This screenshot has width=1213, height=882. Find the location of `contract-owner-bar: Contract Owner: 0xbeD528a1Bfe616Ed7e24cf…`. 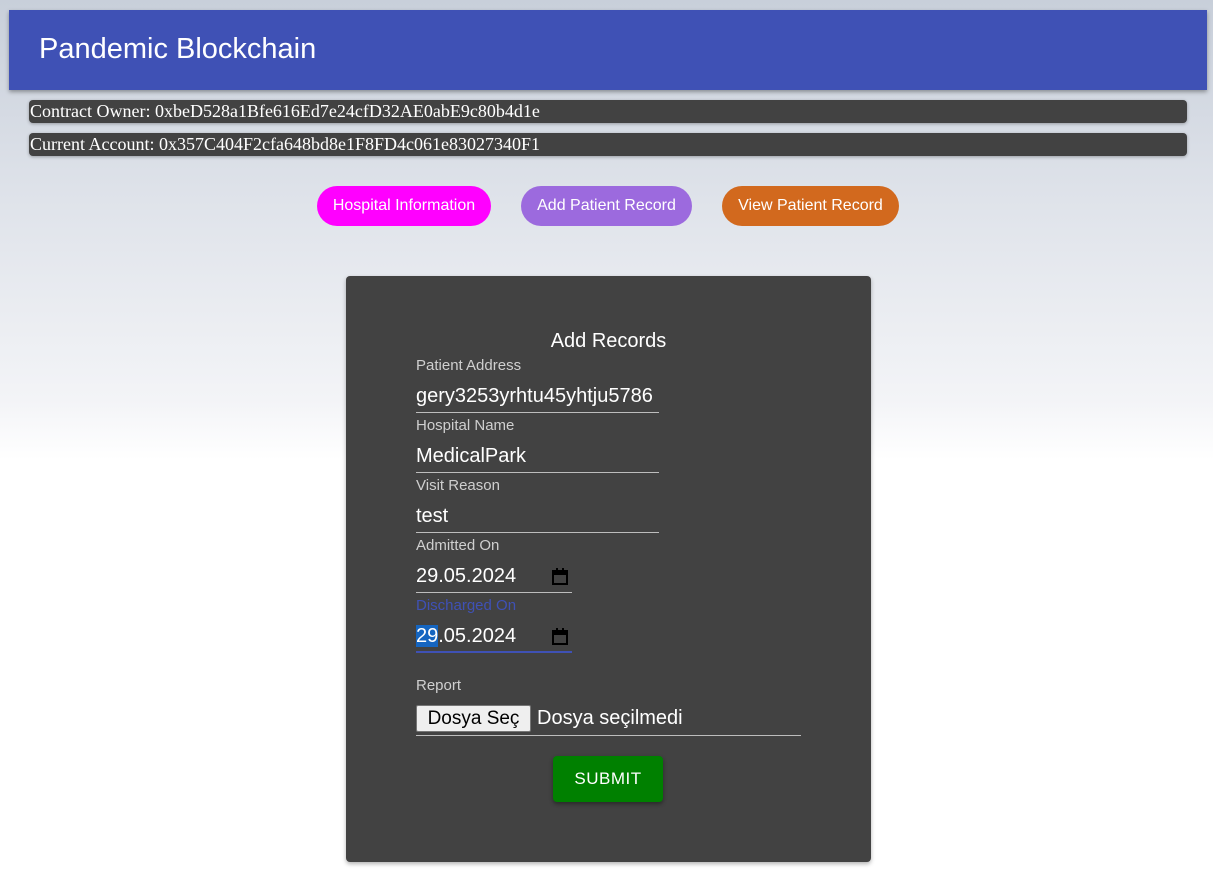

contract-owner-bar: Contract Owner: 0xbeD528a1Bfe616Ed7e24cf… is located at coordinates (608, 111).